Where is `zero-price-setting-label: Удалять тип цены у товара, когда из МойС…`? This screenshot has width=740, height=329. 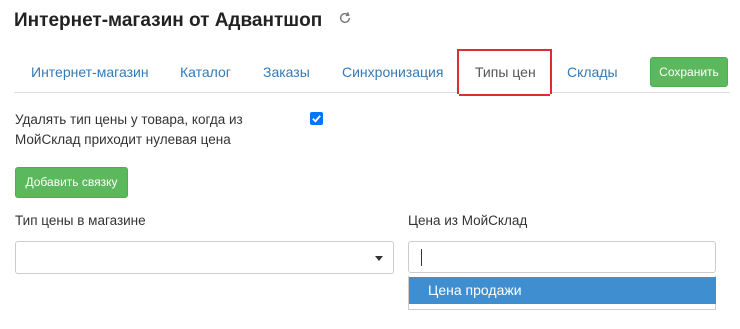
zero-price-setting-label: Удалять тип цены у товара, когда из МойС… is located at coordinates (129, 129).